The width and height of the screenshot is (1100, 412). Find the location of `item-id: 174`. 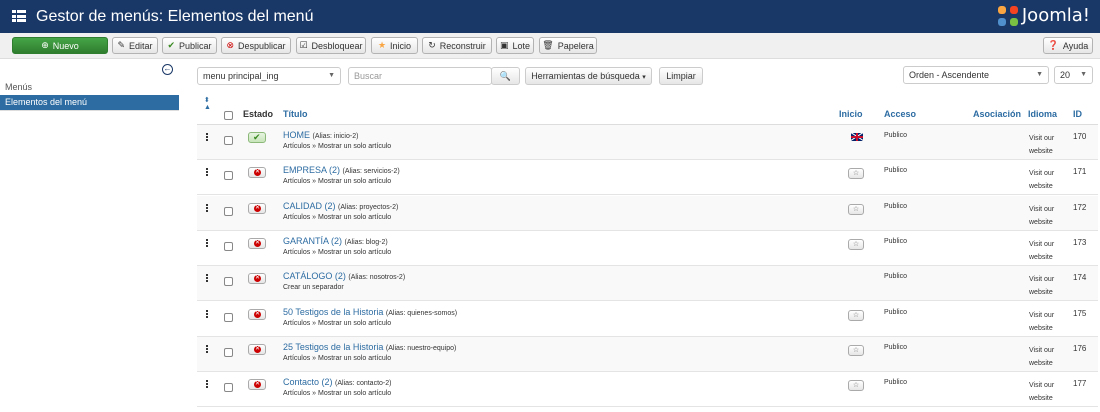

item-id: 174 is located at coordinates (1080, 278).